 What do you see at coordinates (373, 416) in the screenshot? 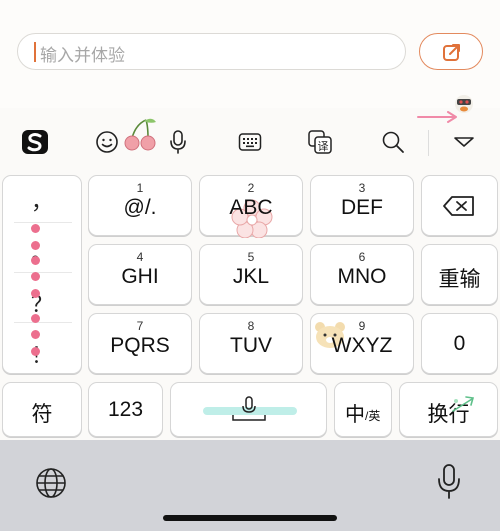
I see `lang-sub-label: /英` at bounding box center [373, 416].